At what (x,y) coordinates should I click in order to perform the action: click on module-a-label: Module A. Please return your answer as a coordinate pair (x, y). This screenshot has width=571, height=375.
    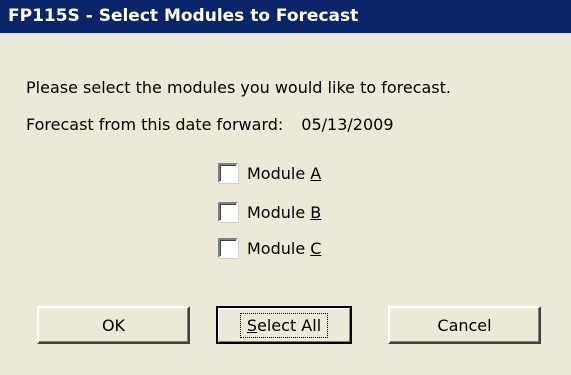
    Looking at the image, I should click on (284, 173).